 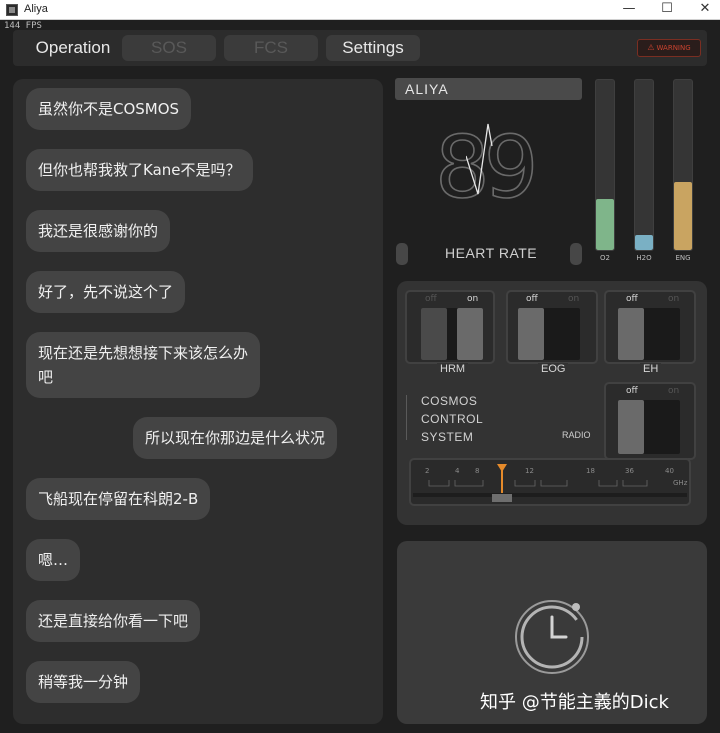 I want to click on eng-gauge-fill, so click(x=683, y=216).